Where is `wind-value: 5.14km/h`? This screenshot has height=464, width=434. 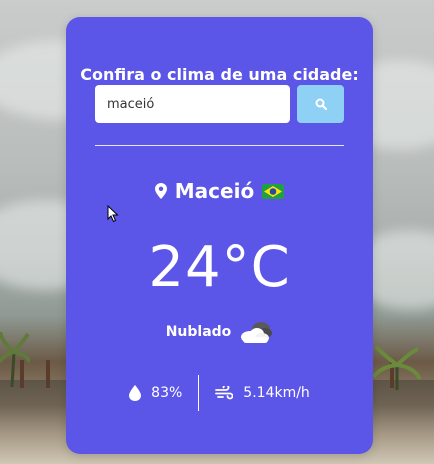 wind-value: 5.14km/h is located at coordinates (276, 393).